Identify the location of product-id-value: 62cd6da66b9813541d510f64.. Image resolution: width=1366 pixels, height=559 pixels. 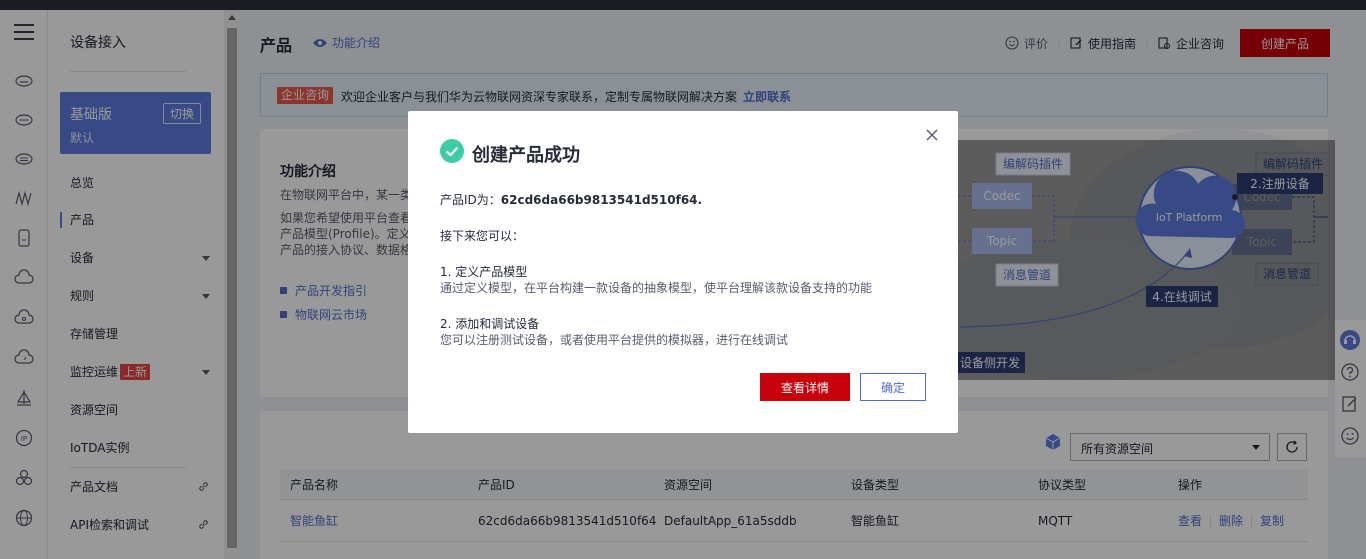
(601, 200).